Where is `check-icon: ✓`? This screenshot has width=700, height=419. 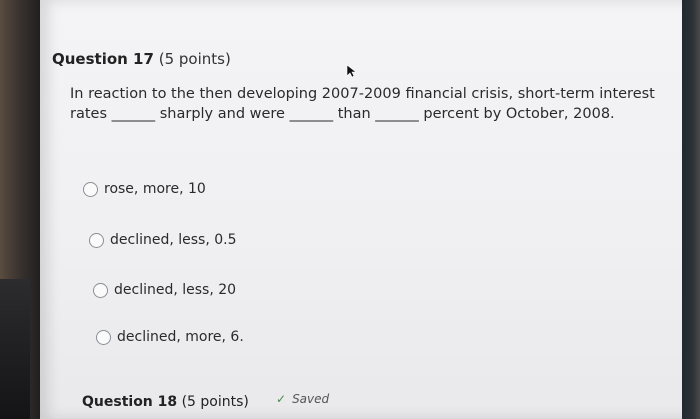 check-icon: ✓ is located at coordinates (281, 399).